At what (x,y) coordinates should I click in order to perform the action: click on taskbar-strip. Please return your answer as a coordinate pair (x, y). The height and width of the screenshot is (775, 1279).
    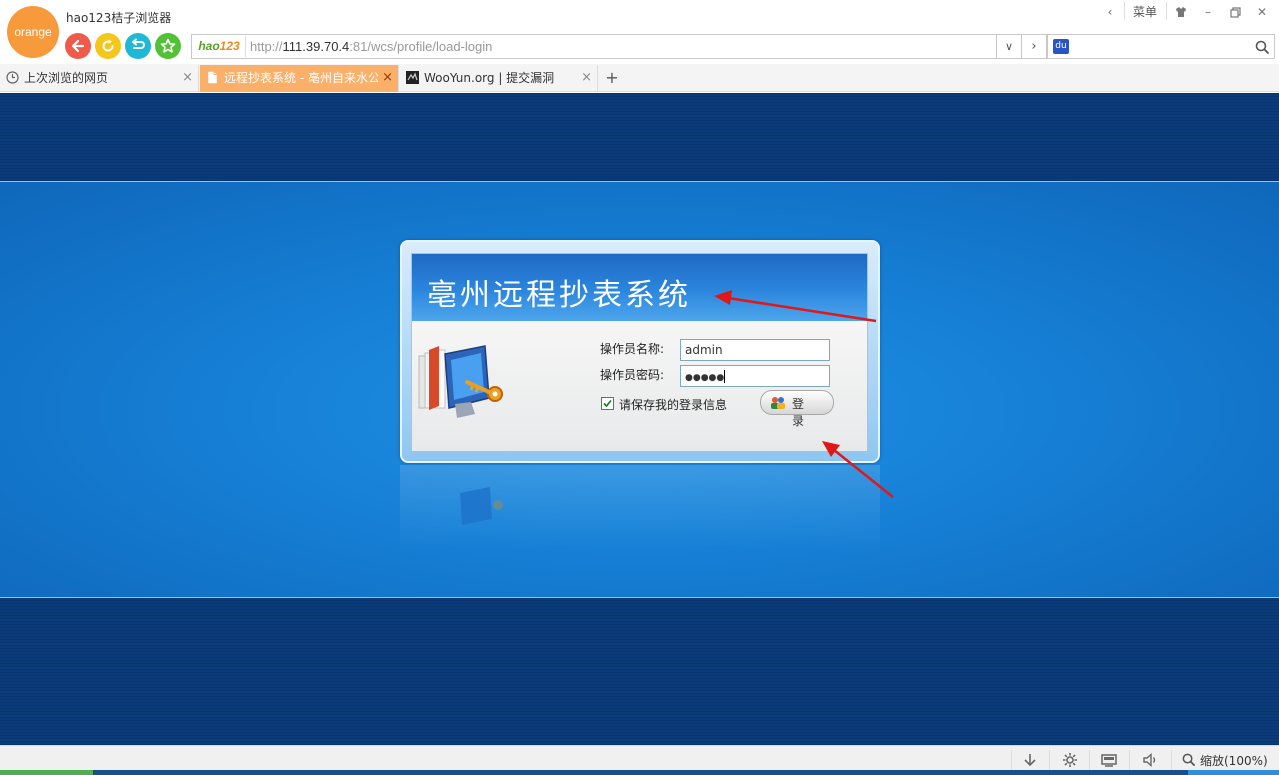
    Looking at the image, I should click on (639, 772).